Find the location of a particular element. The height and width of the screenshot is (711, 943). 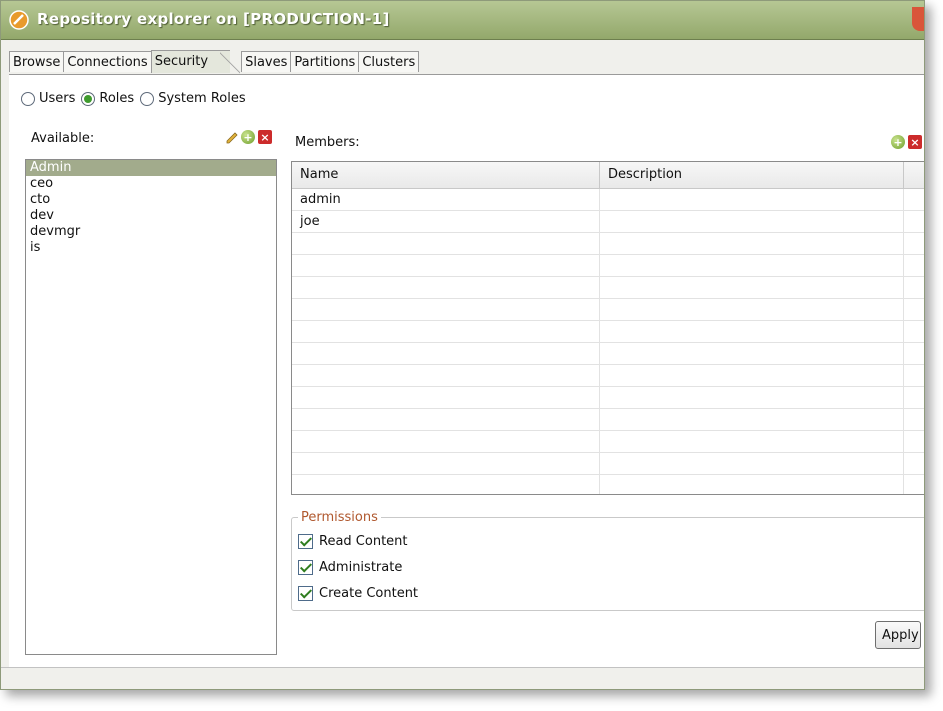

tab-clusters: Clusters is located at coordinates (389, 61).